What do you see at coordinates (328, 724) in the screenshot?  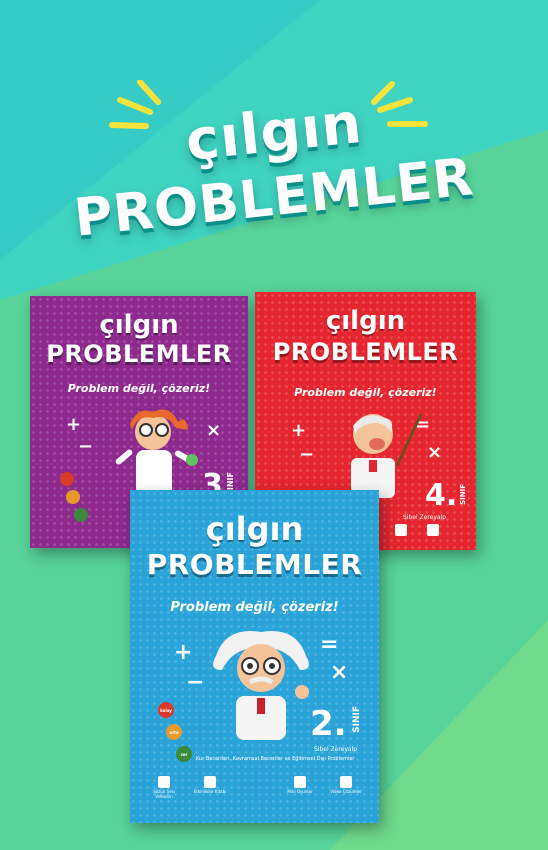 I see `book-grade-number: 2.` at bounding box center [328, 724].